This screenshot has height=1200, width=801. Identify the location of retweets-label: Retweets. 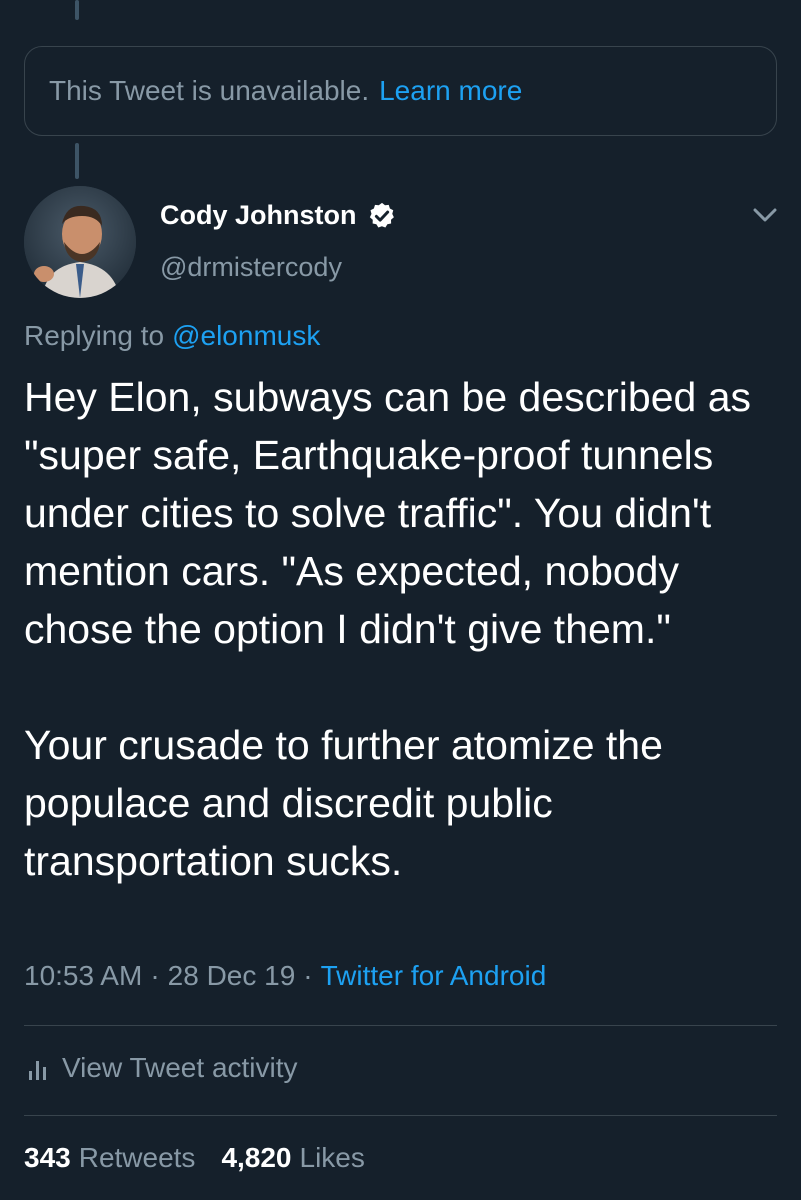
(137, 1157).